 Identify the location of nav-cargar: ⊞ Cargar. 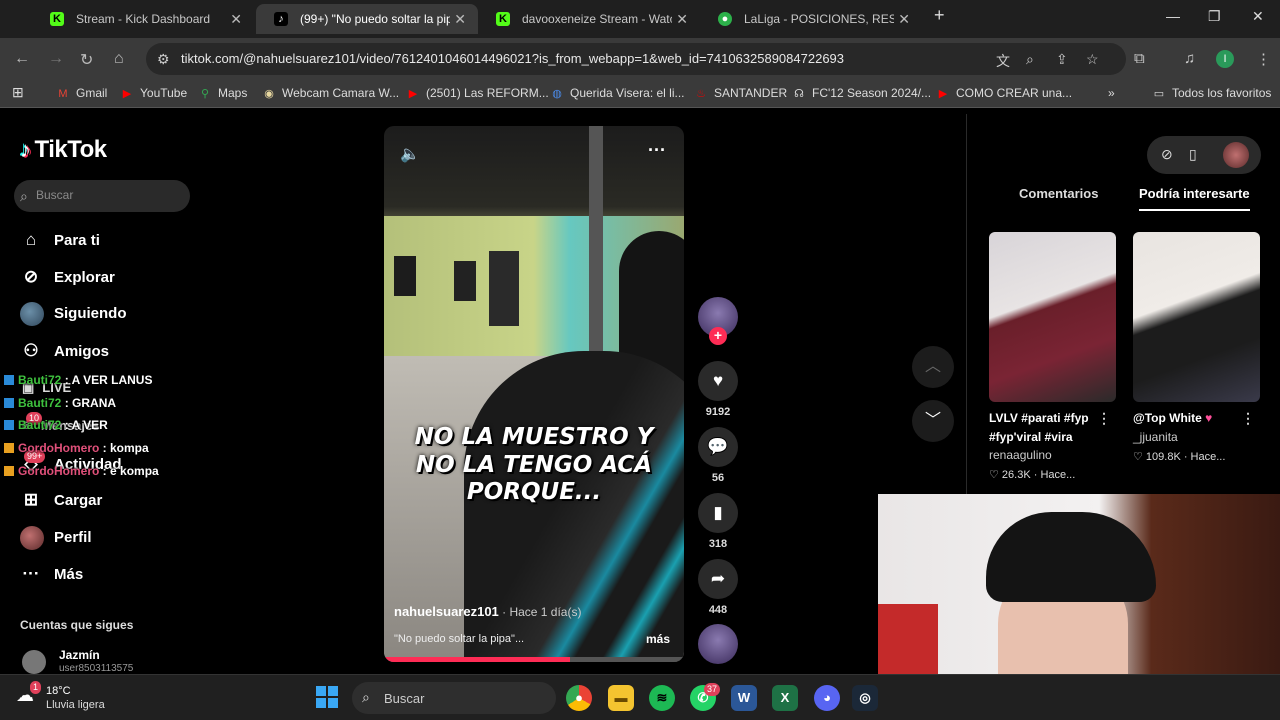
(61, 500).